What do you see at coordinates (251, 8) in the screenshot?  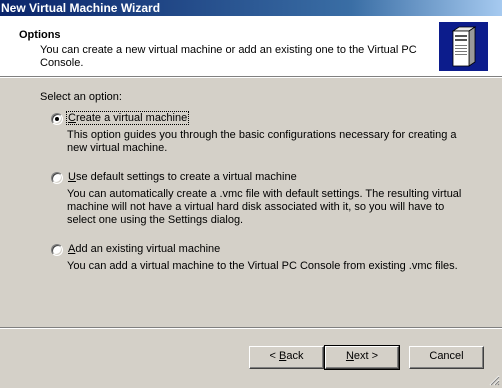 I see `title-bar: New Virtual Machine Wizard` at bounding box center [251, 8].